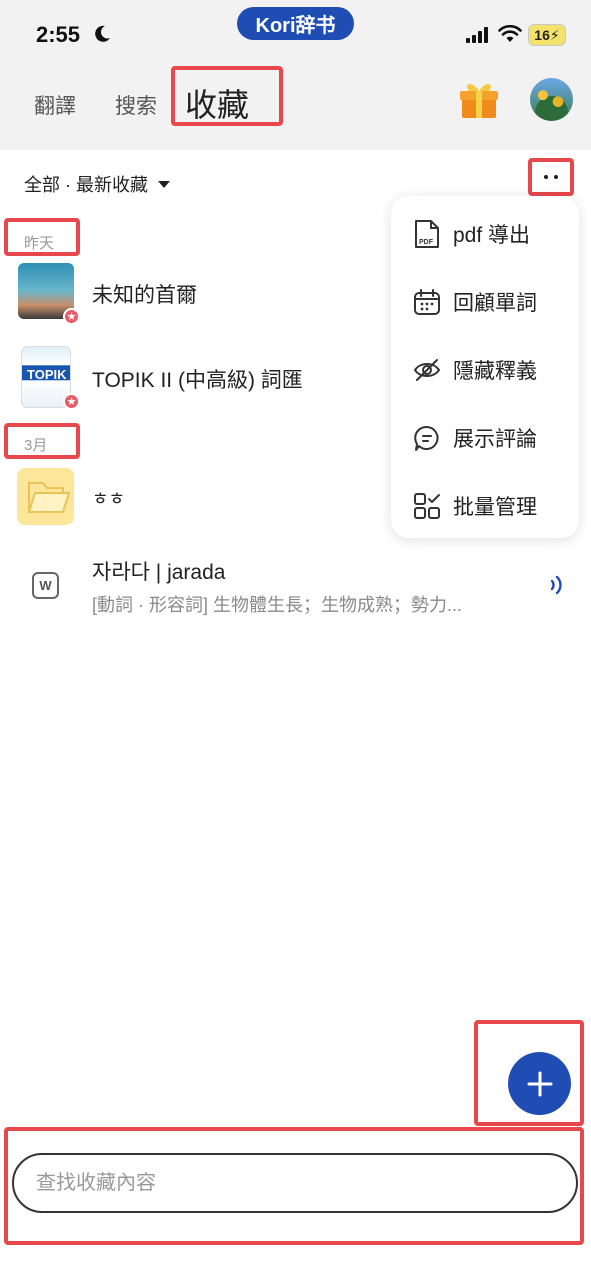  What do you see at coordinates (551, 177) in the screenshot?
I see `highlight-box-more` at bounding box center [551, 177].